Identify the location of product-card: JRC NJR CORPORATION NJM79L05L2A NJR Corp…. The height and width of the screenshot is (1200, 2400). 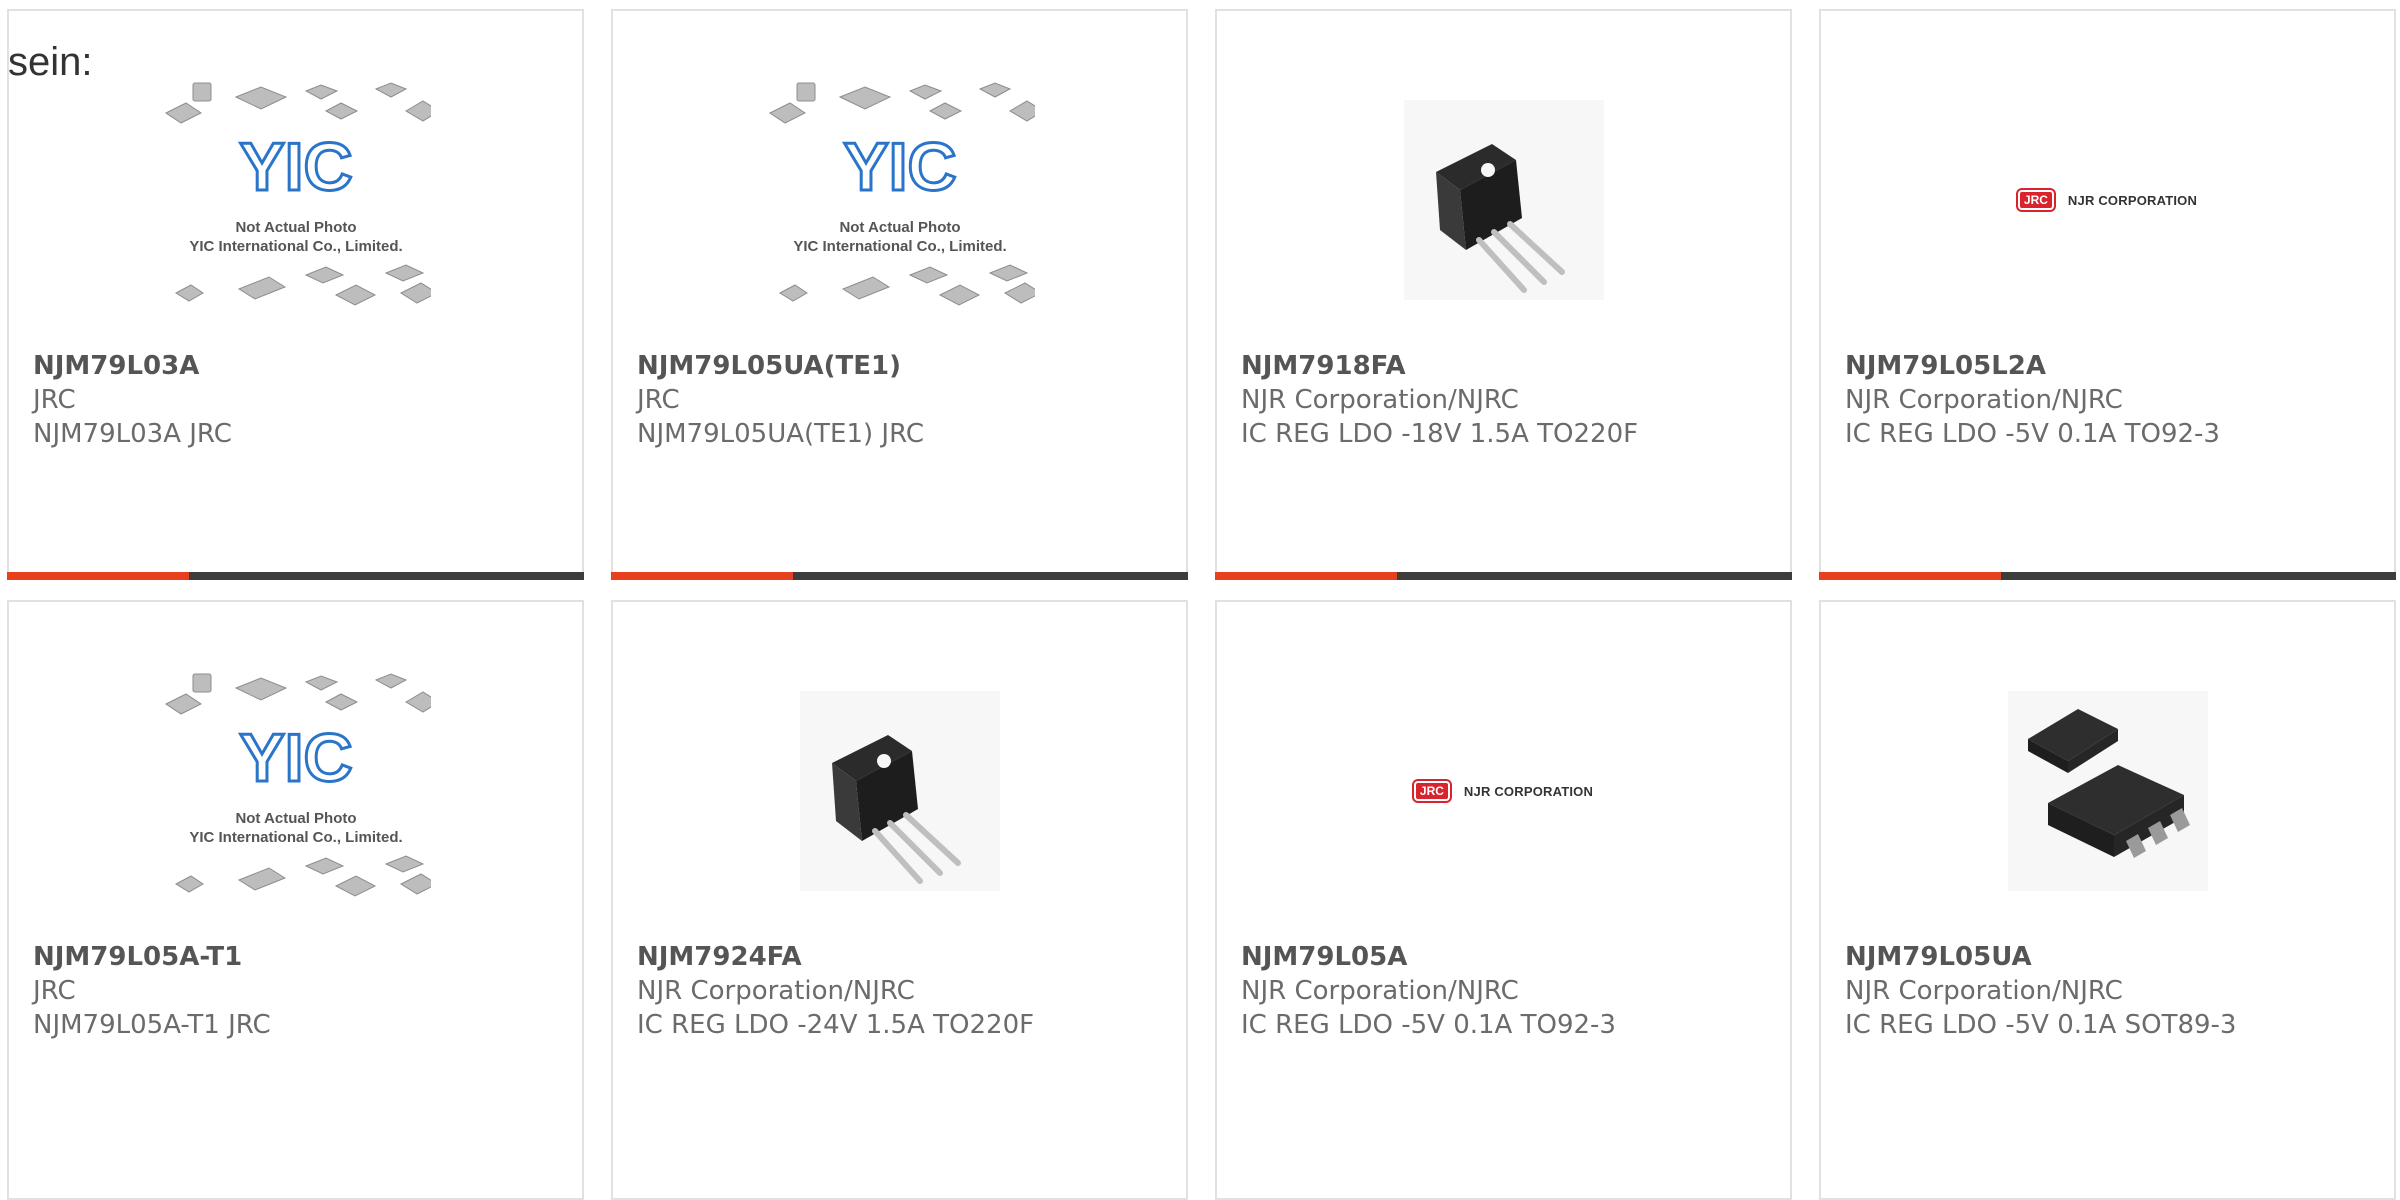
(2107, 294).